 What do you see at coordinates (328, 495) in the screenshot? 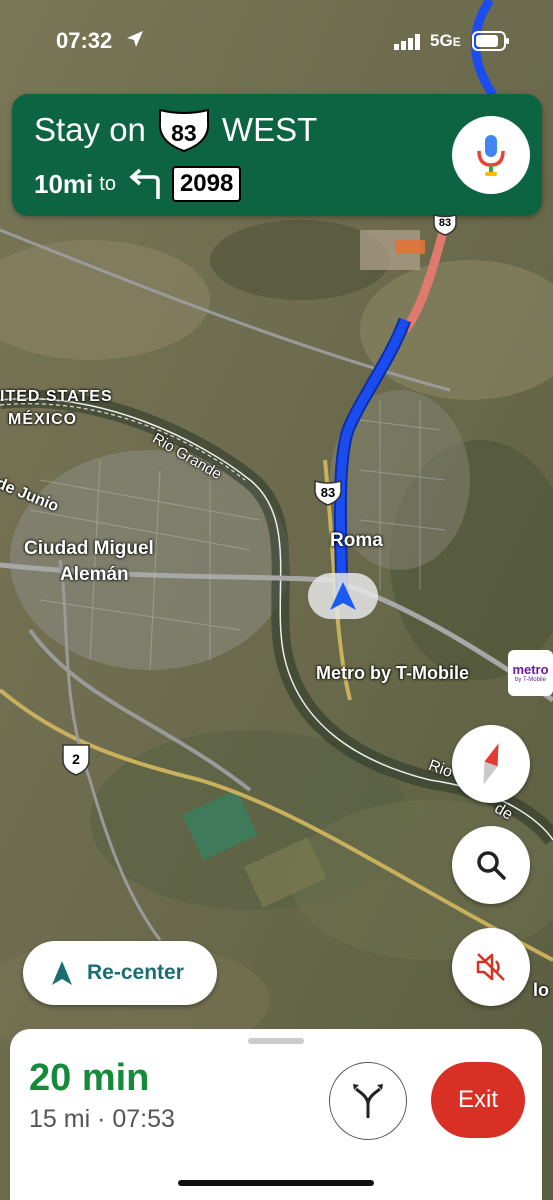
I see `highway-shield-mid: 83` at bounding box center [328, 495].